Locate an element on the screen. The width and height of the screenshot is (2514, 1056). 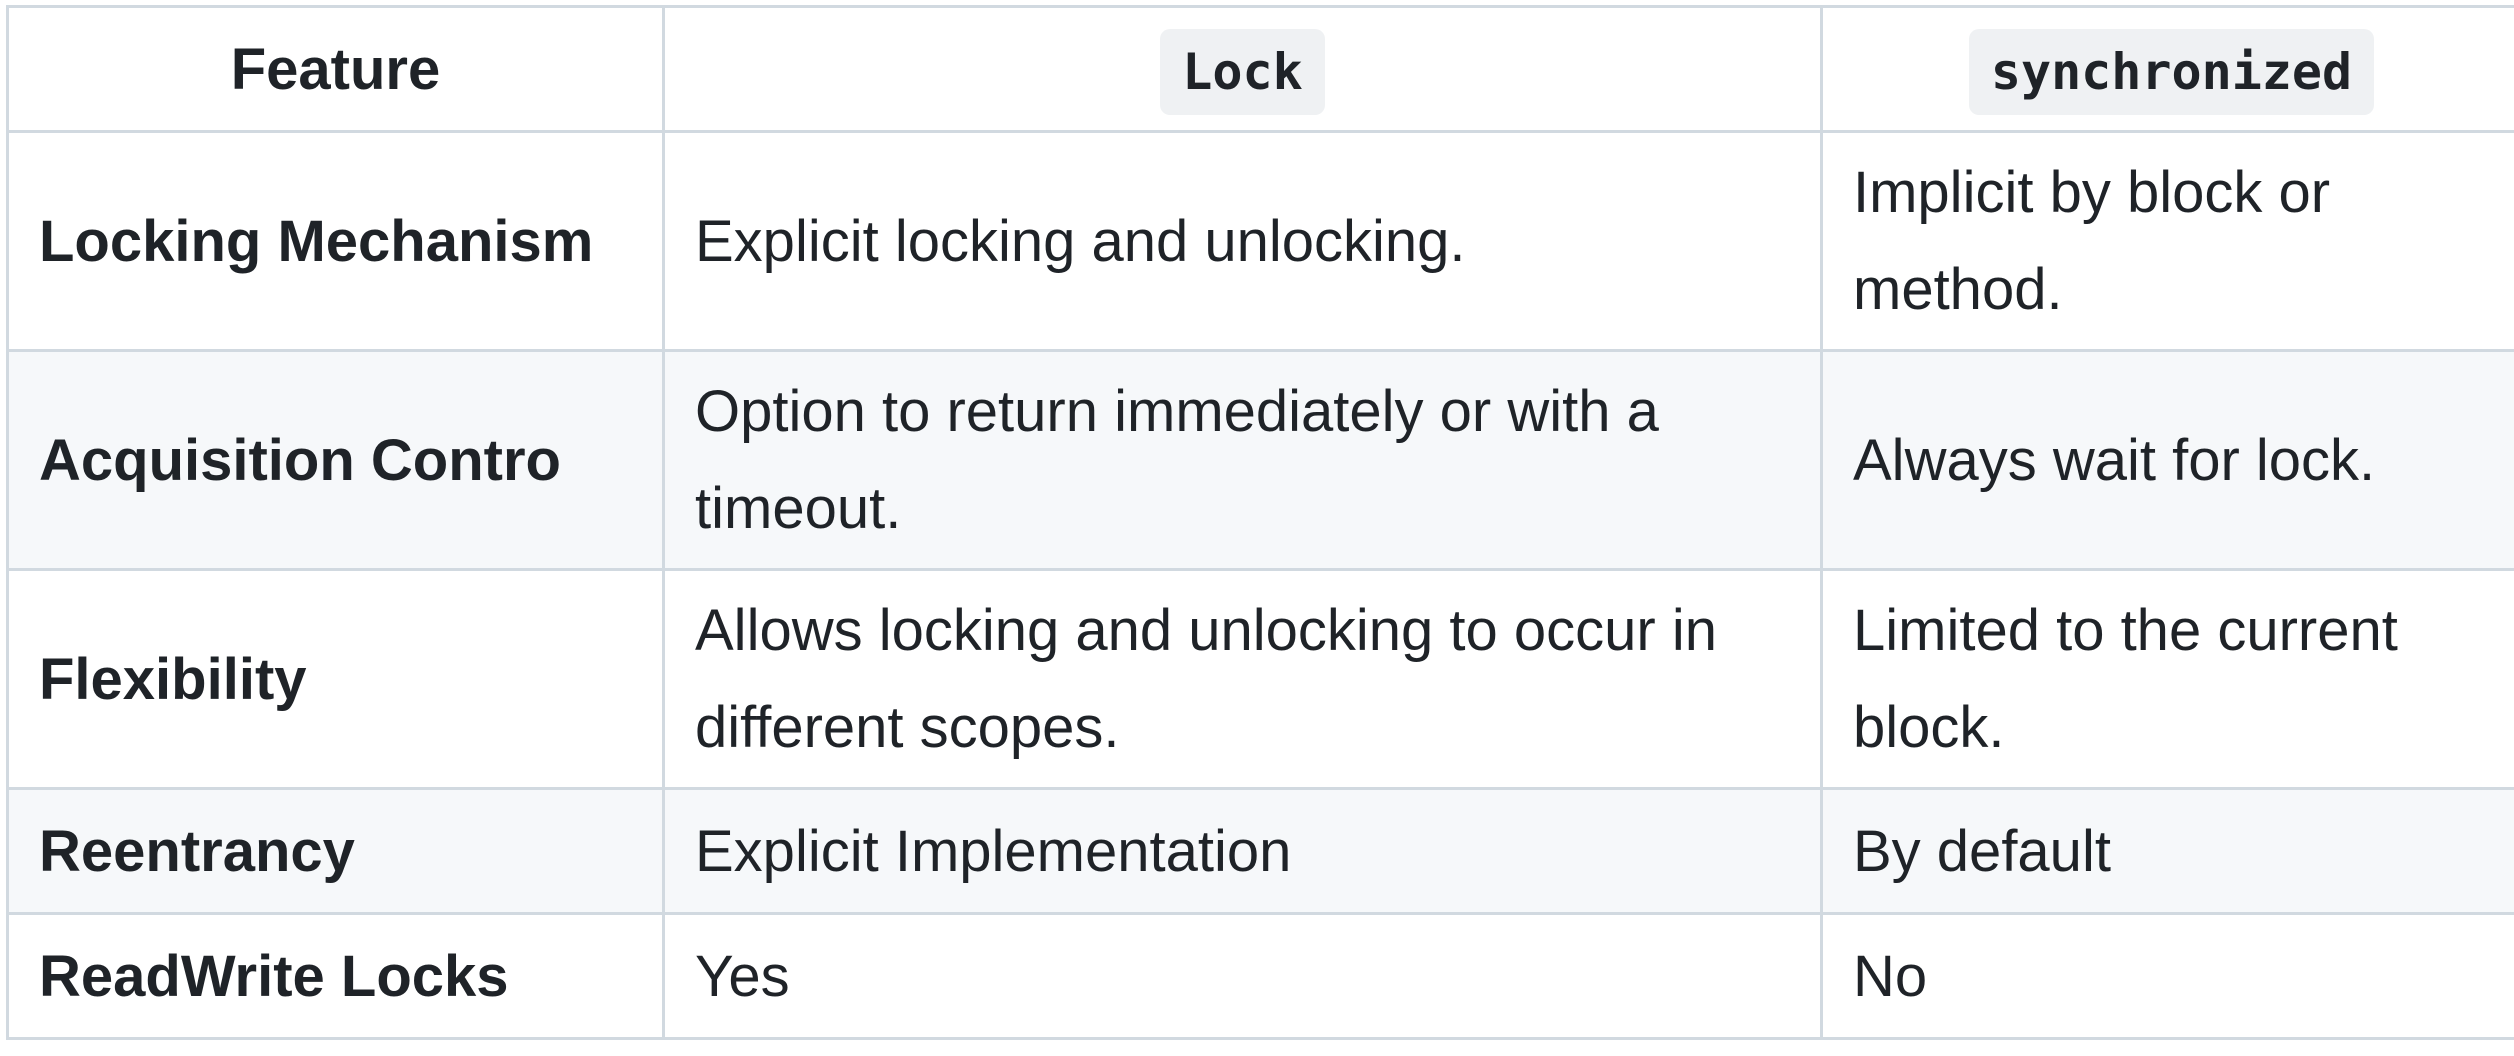
feature-cell: Locking Mechanism is located at coordinates (335, 241).